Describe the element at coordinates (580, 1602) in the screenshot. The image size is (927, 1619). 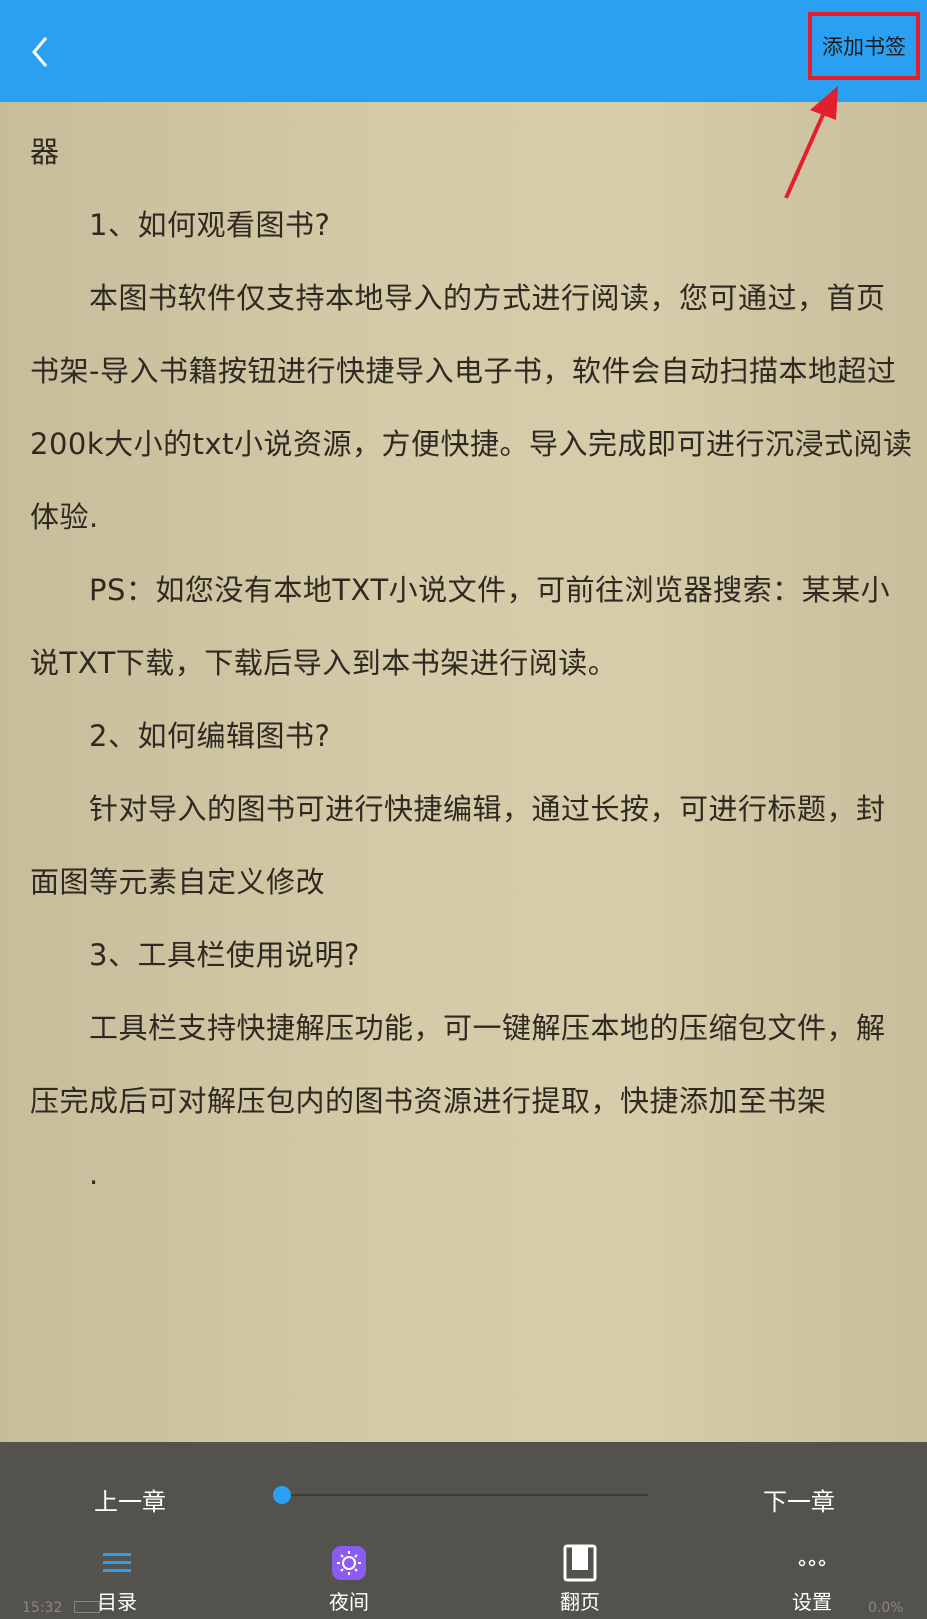
I see `tab-page-turn-label: 翻页` at that location.